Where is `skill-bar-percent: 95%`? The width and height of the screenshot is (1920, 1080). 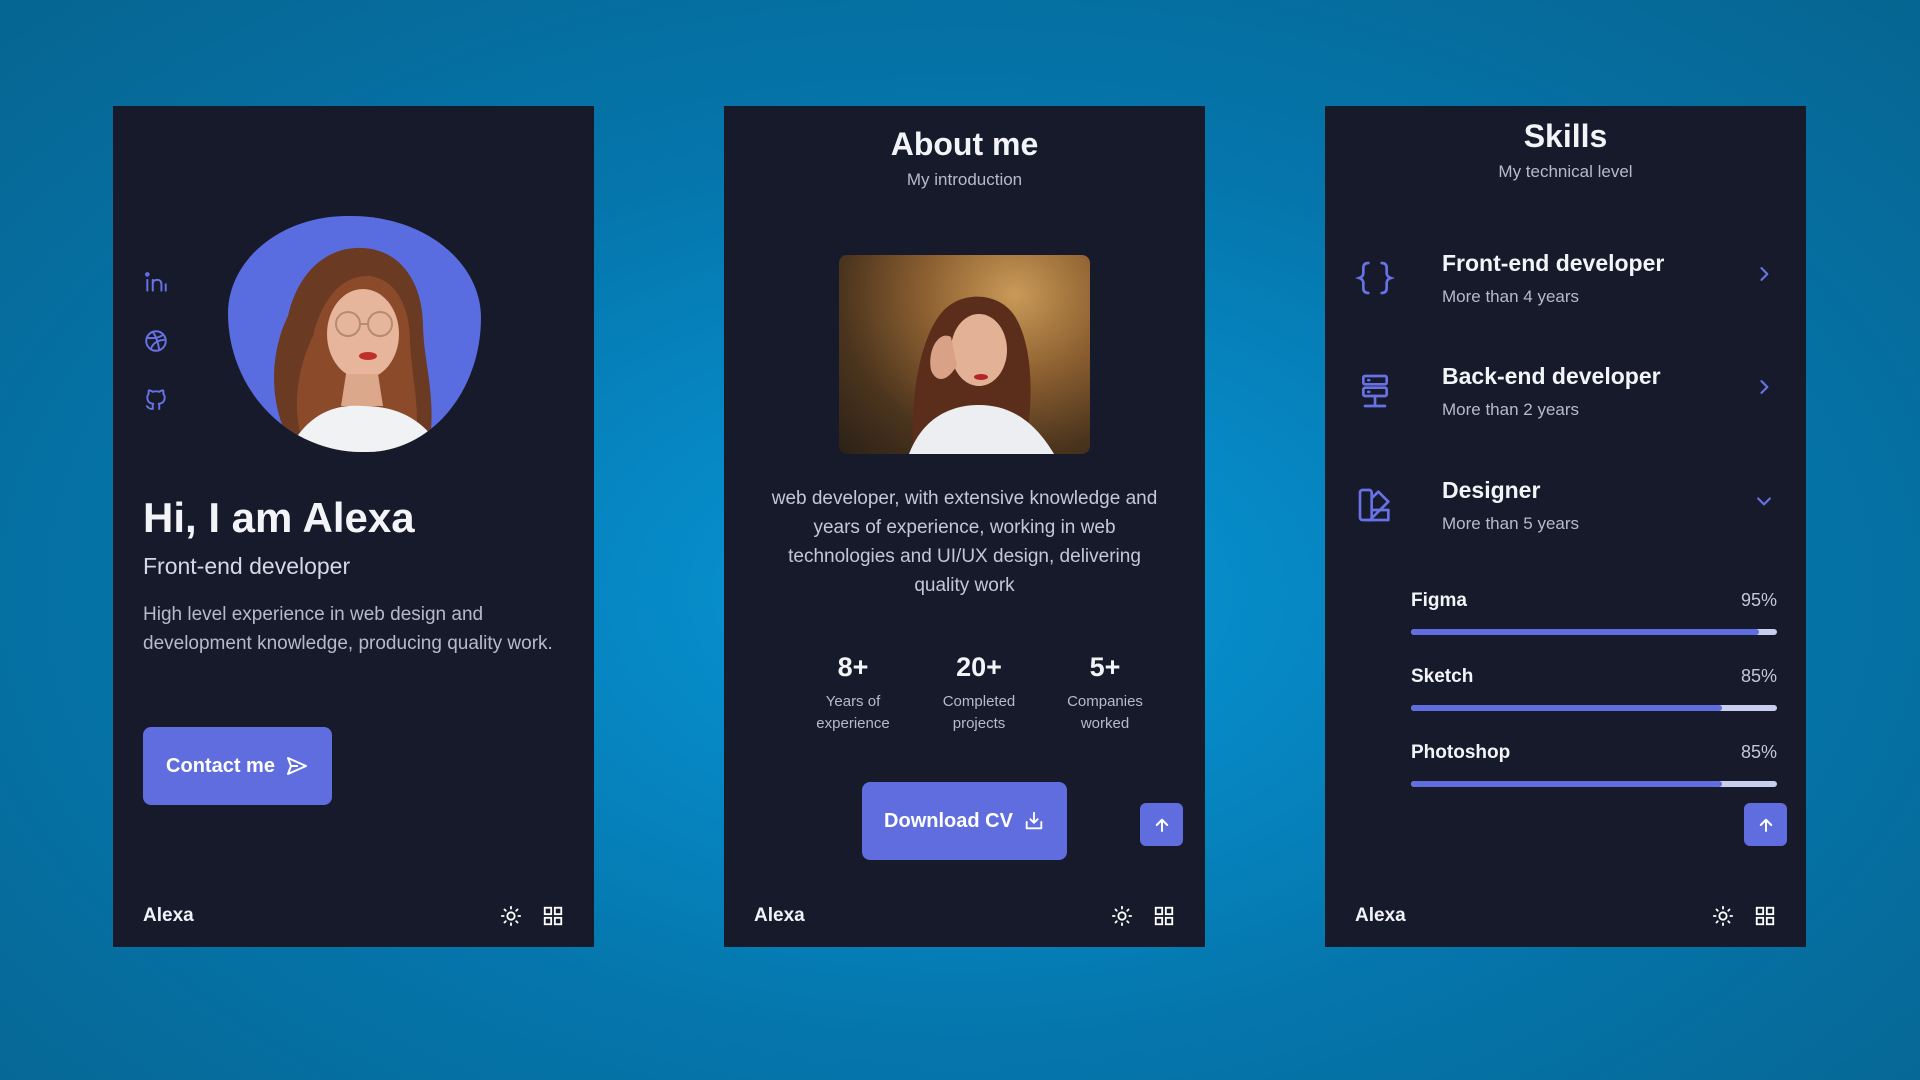 skill-bar-percent: 95% is located at coordinates (1758, 600).